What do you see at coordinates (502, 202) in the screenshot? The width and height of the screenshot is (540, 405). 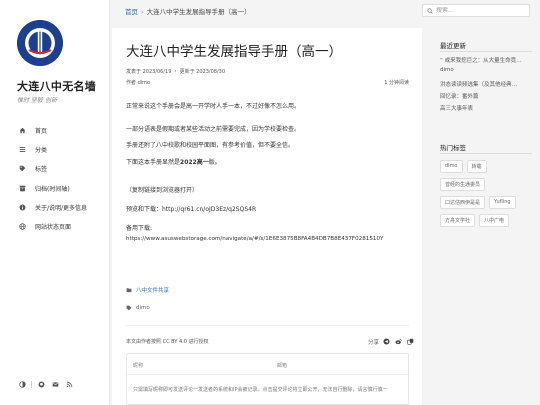 I see `tag-chip: Yufling` at bounding box center [502, 202].